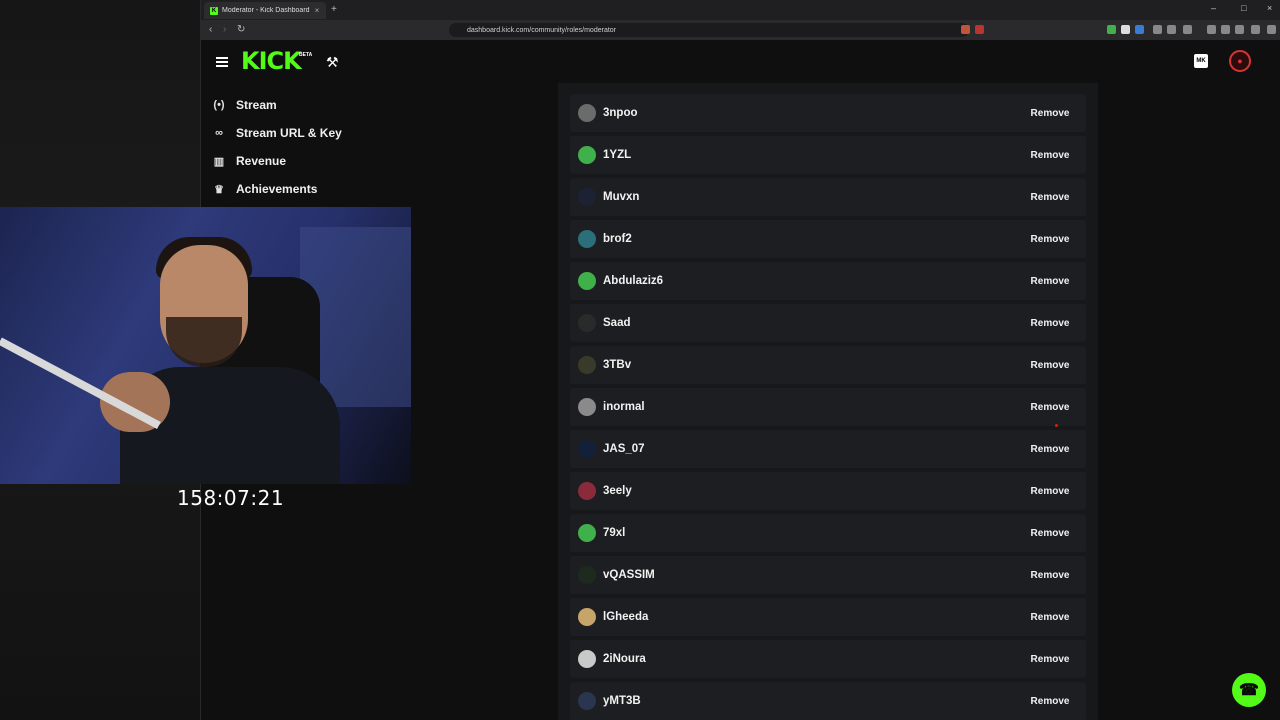 Image resolution: width=1280 pixels, height=720 pixels. I want to click on sidebar-item-stream: (•) Stream, so click(244, 105).